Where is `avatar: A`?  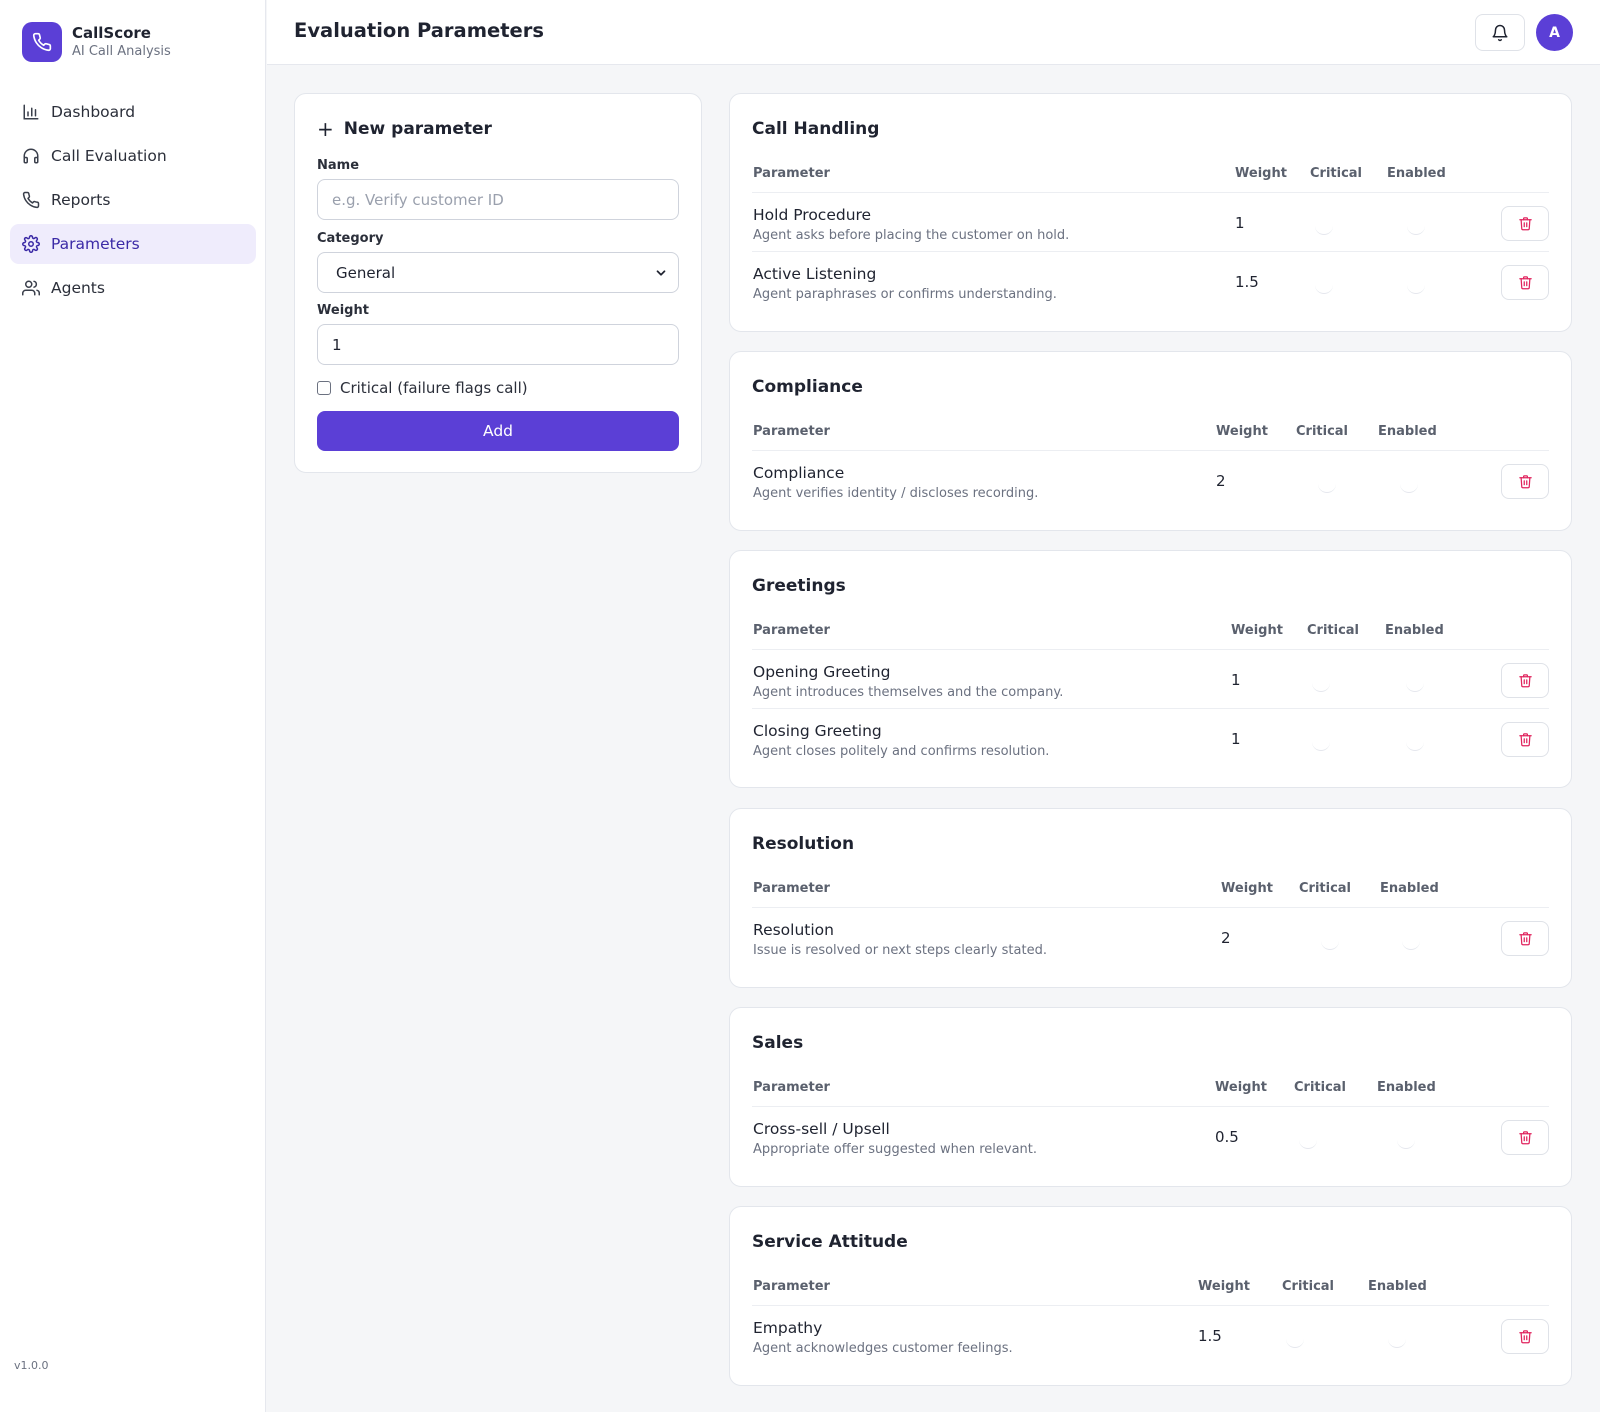 avatar: A is located at coordinates (1554, 32).